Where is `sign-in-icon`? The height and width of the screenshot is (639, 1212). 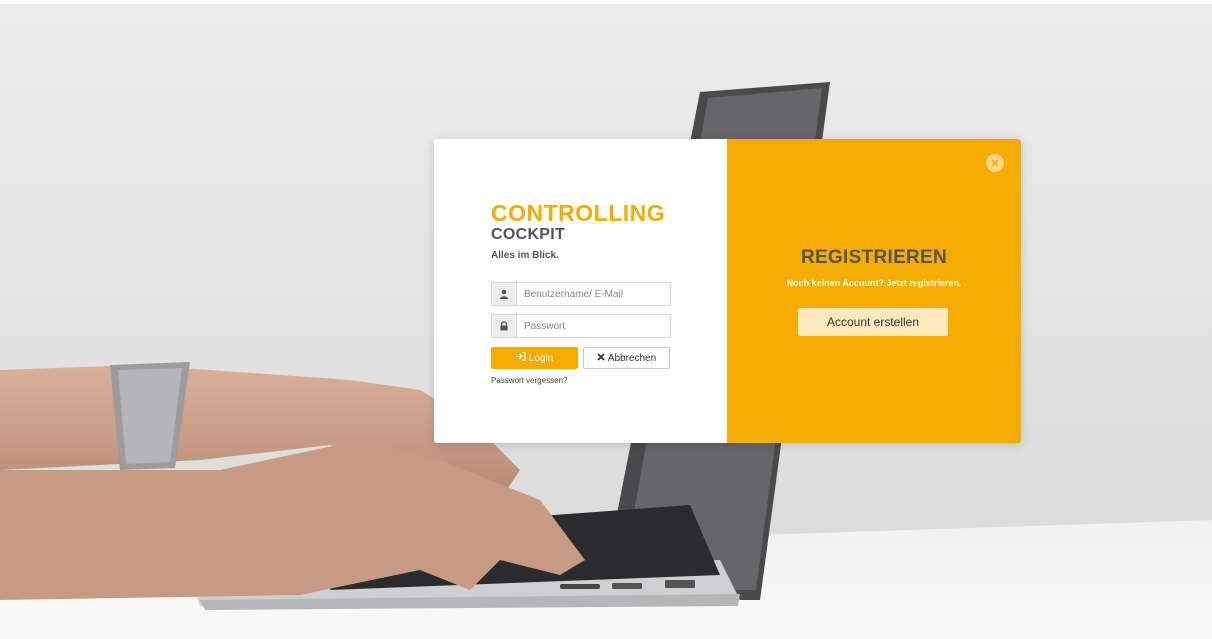 sign-in-icon is located at coordinates (521, 358).